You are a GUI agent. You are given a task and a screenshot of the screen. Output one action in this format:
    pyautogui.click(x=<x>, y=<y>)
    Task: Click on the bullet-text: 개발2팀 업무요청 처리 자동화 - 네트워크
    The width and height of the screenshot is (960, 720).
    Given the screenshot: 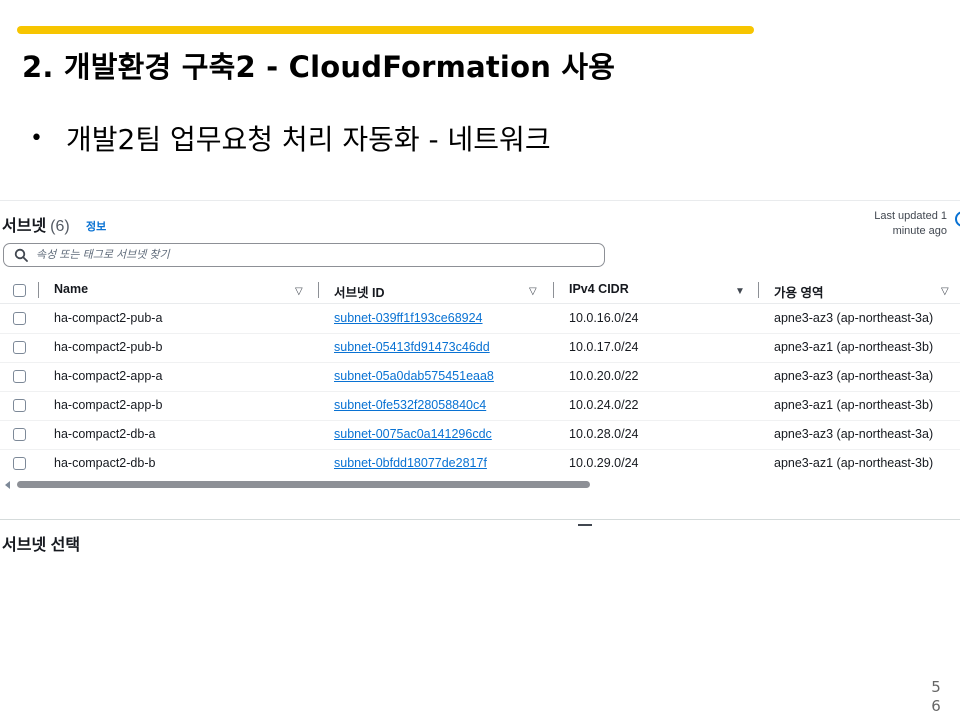 What is the action you would take?
    pyautogui.click(x=308, y=139)
    